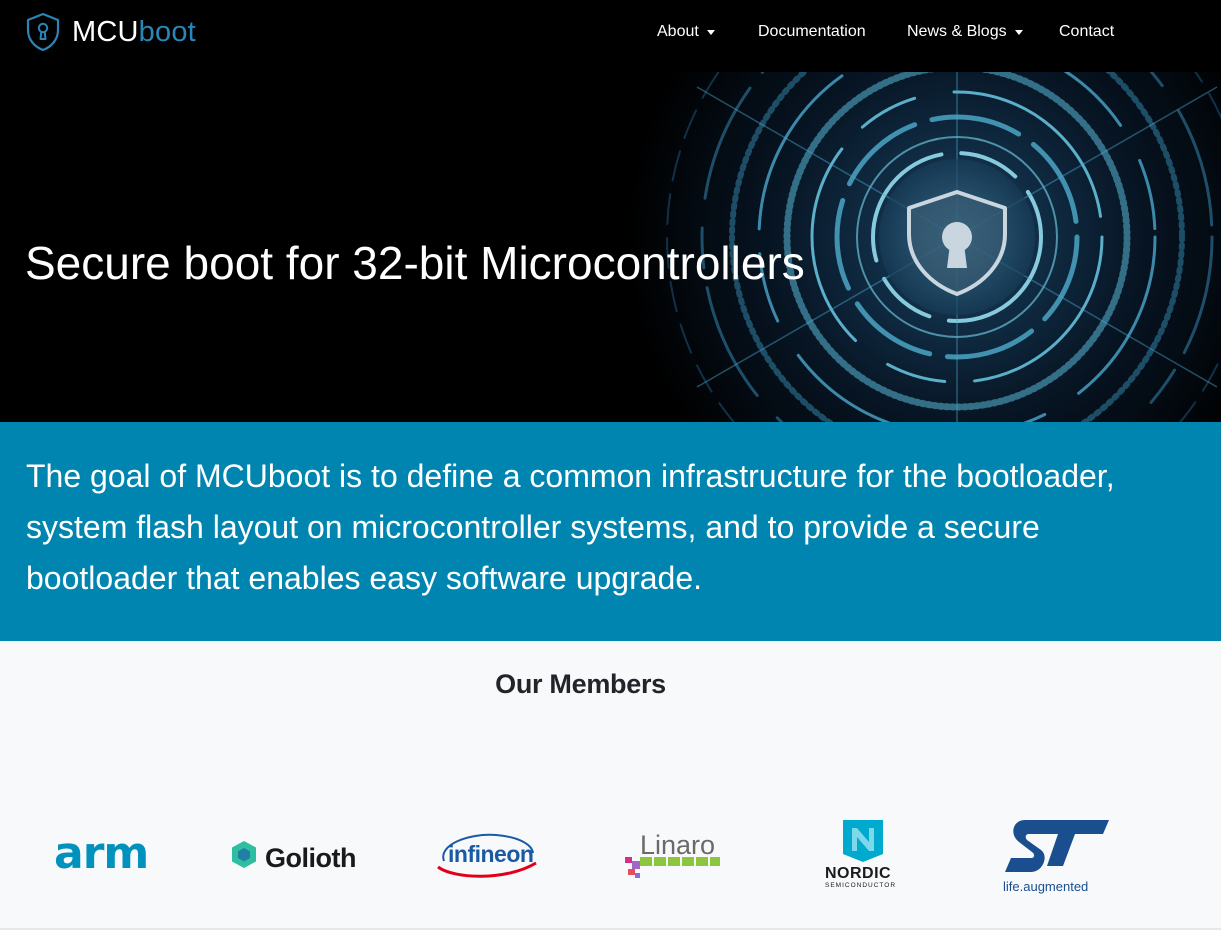 Image resolution: width=1221 pixels, height=930 pixels. What do you see at coordinates (415, 263) in the screenshot?
I see `hero-title: Secure boot for 32-bit Microcontrollers` at bounding box center [415, 263].